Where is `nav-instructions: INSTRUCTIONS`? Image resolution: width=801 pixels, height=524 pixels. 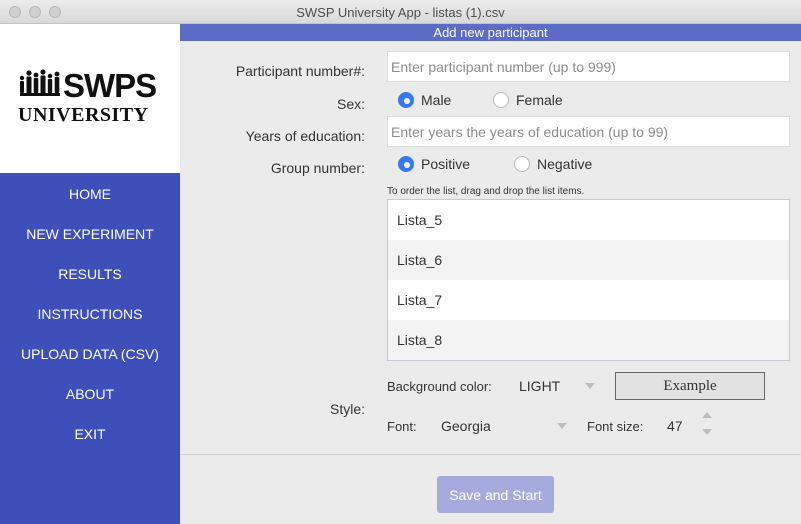 nav-instructions: INSTRUCTIONS is located at coordinates (90, 314).